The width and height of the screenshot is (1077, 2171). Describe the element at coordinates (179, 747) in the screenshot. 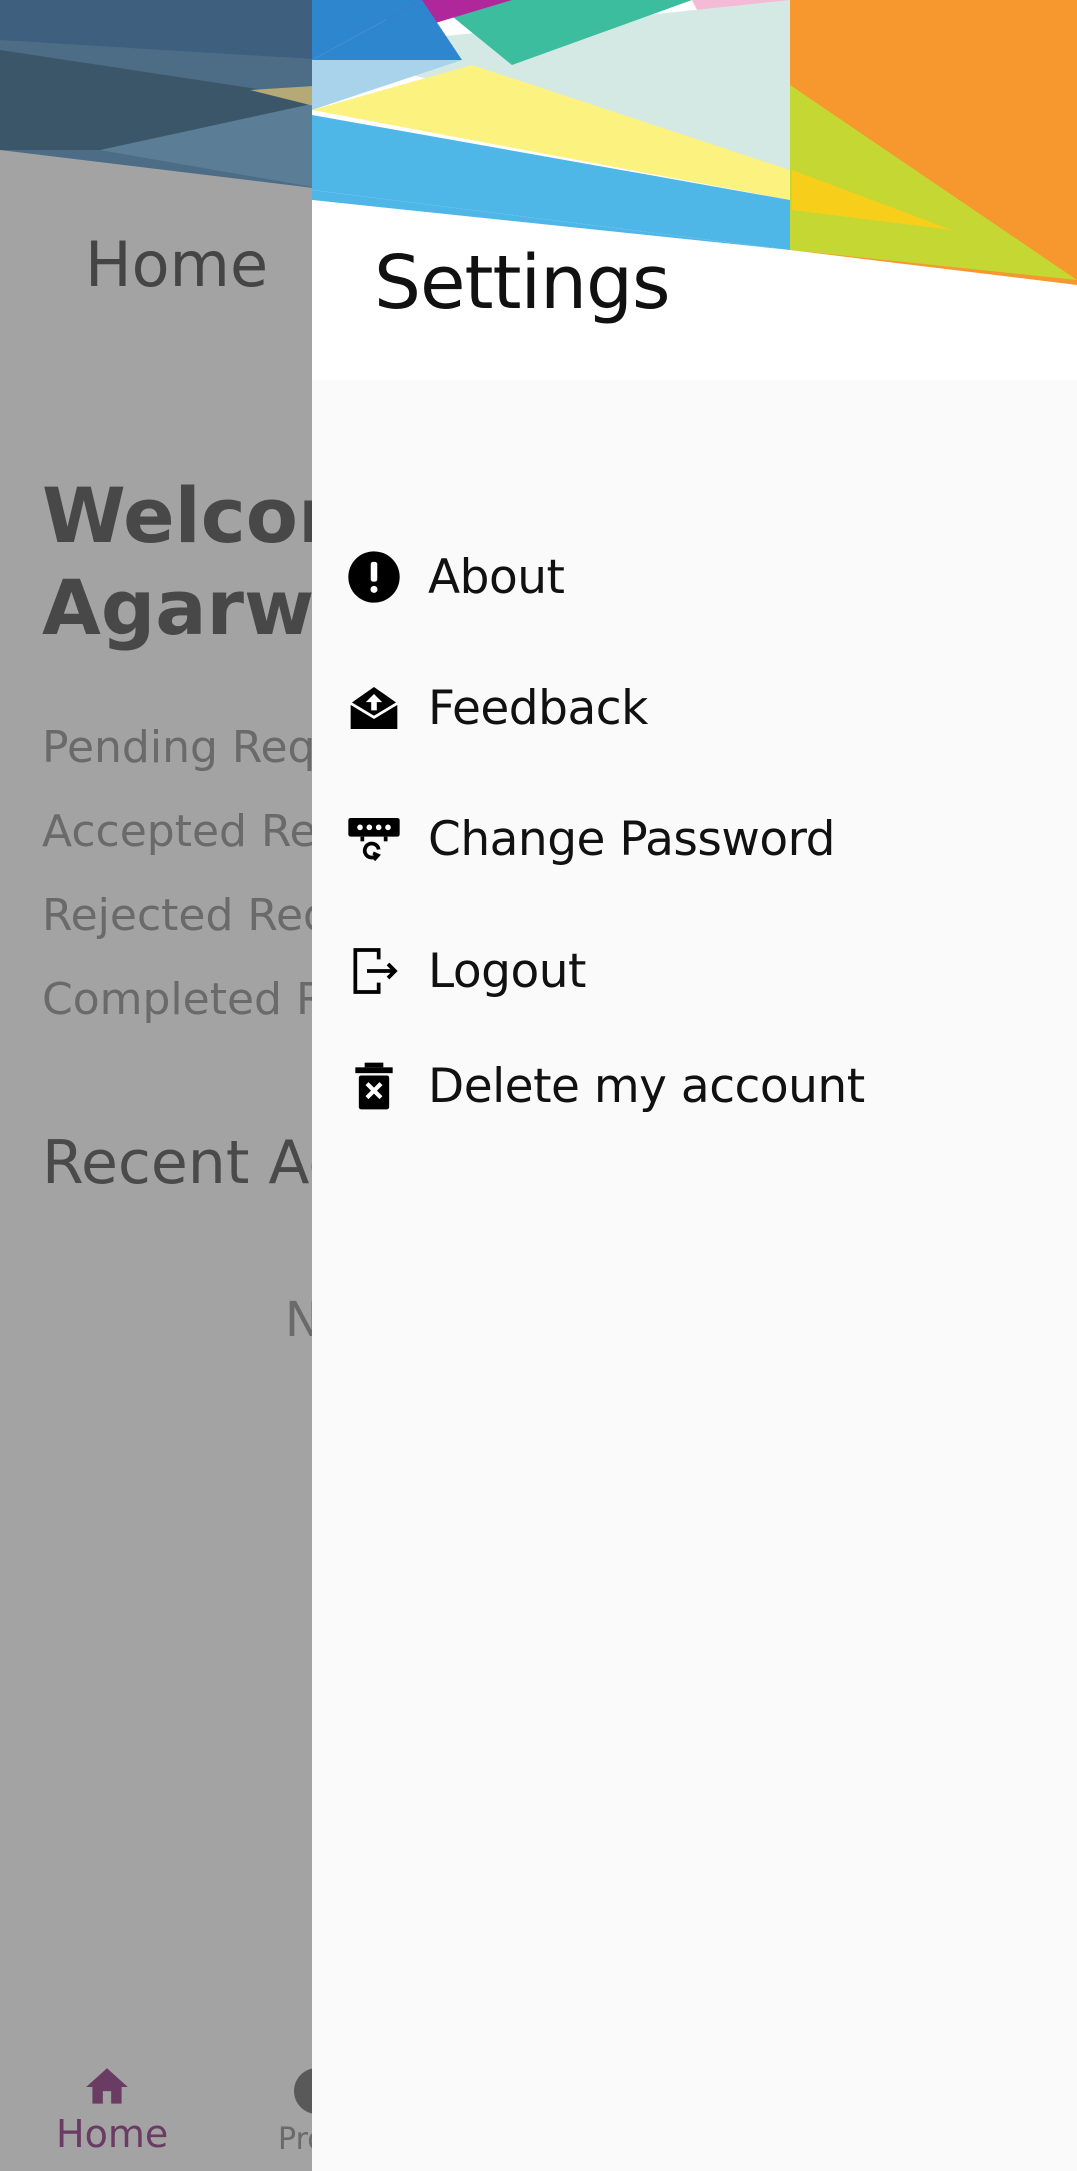

I see `background-stat-pending: Pending Req` at that location.